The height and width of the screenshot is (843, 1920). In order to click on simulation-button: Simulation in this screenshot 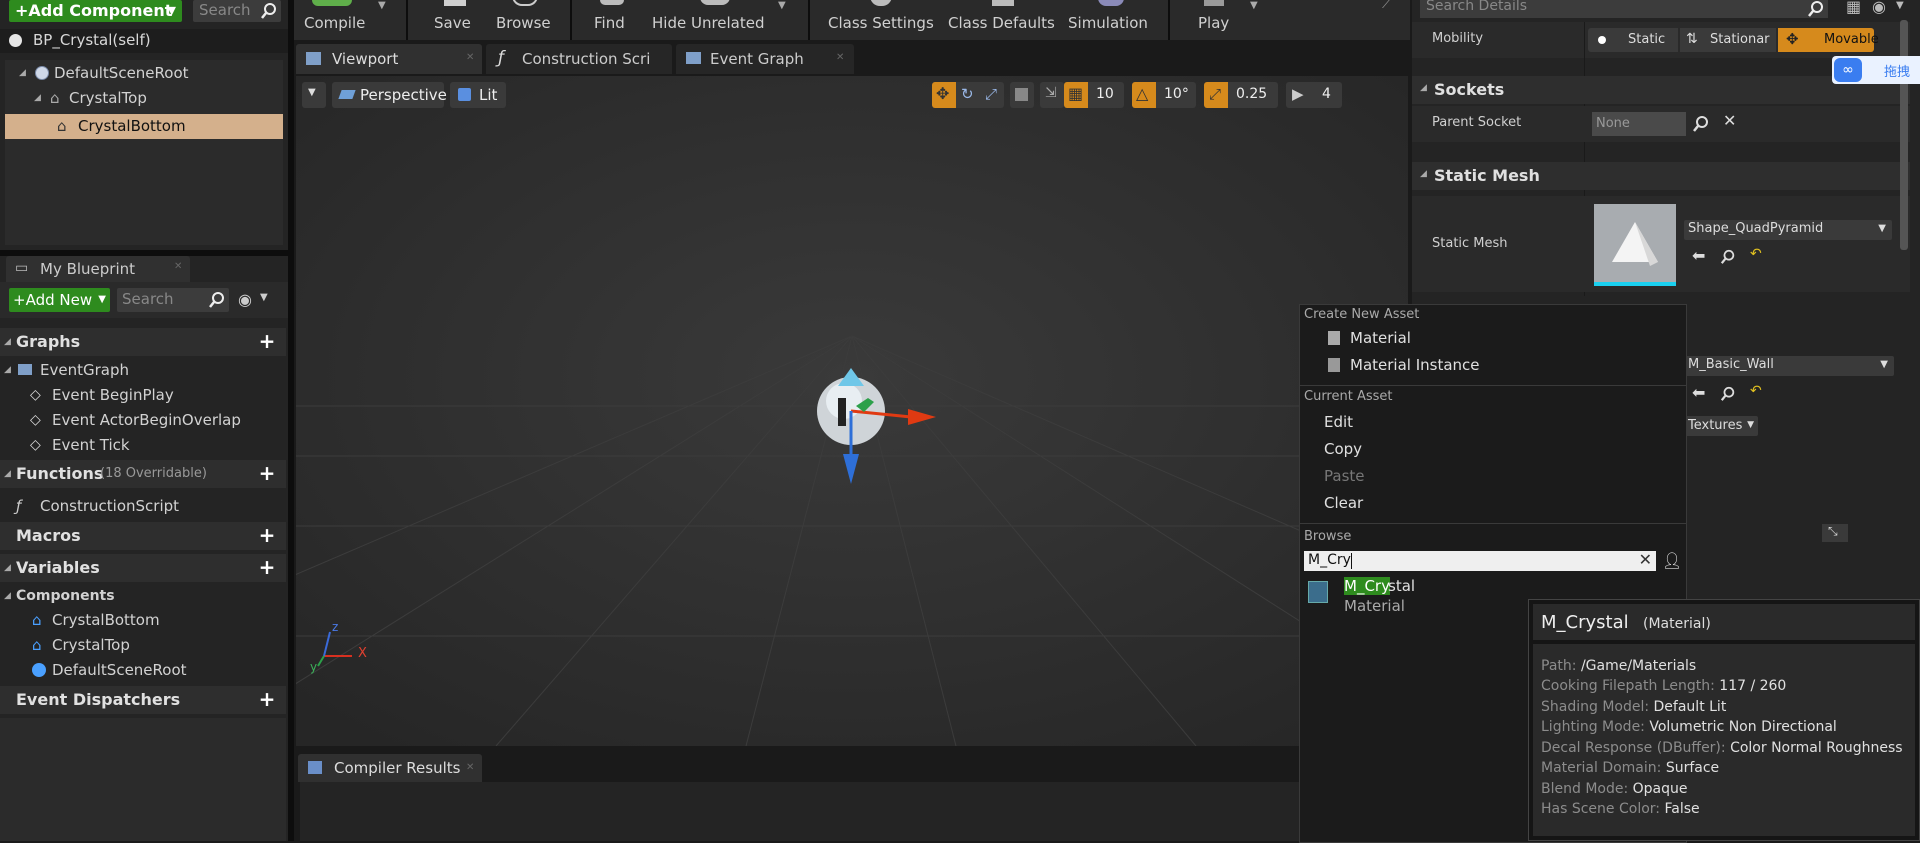, I will do `click(1111, 19)`.